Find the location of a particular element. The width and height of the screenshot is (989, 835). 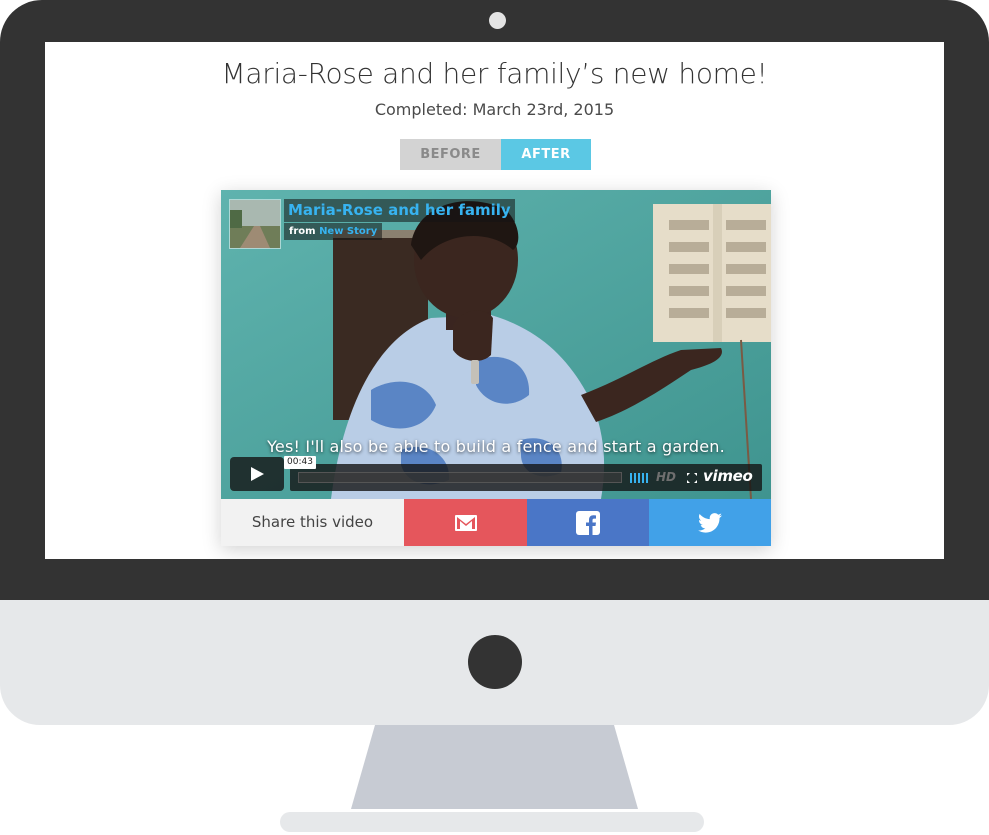

video-byline: from New Story is located at coordinates (333, 231).